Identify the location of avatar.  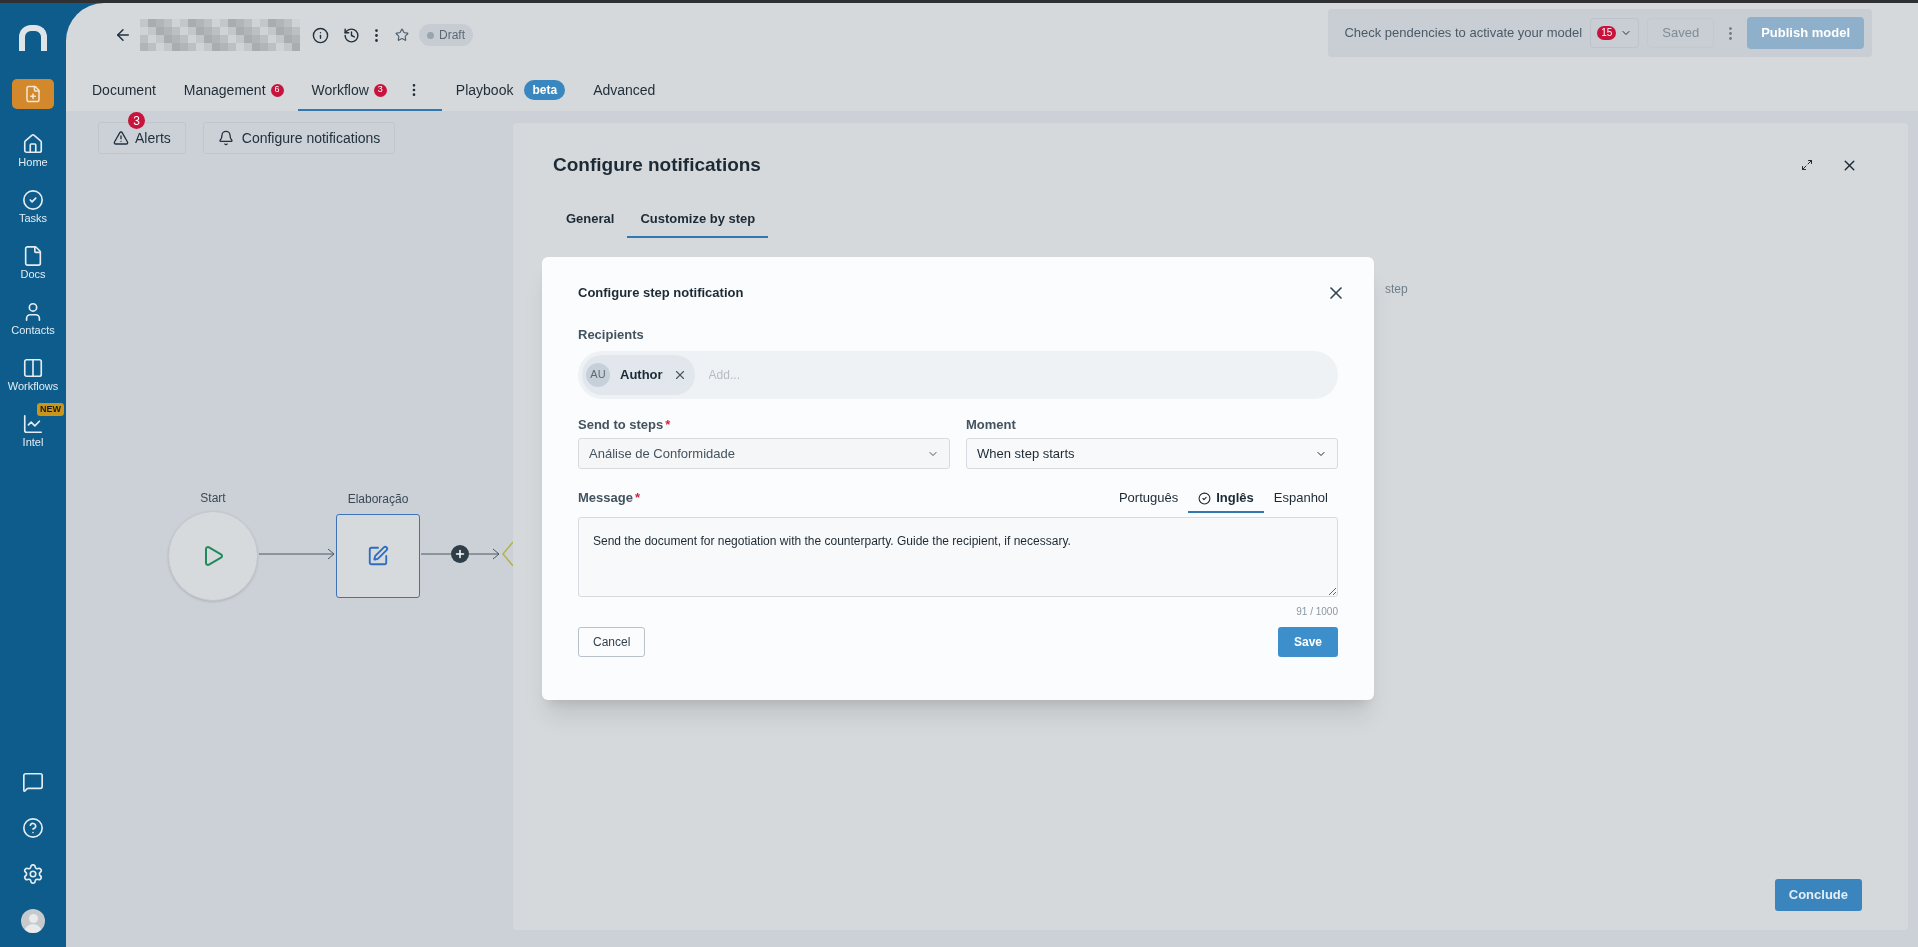
(33, 921).